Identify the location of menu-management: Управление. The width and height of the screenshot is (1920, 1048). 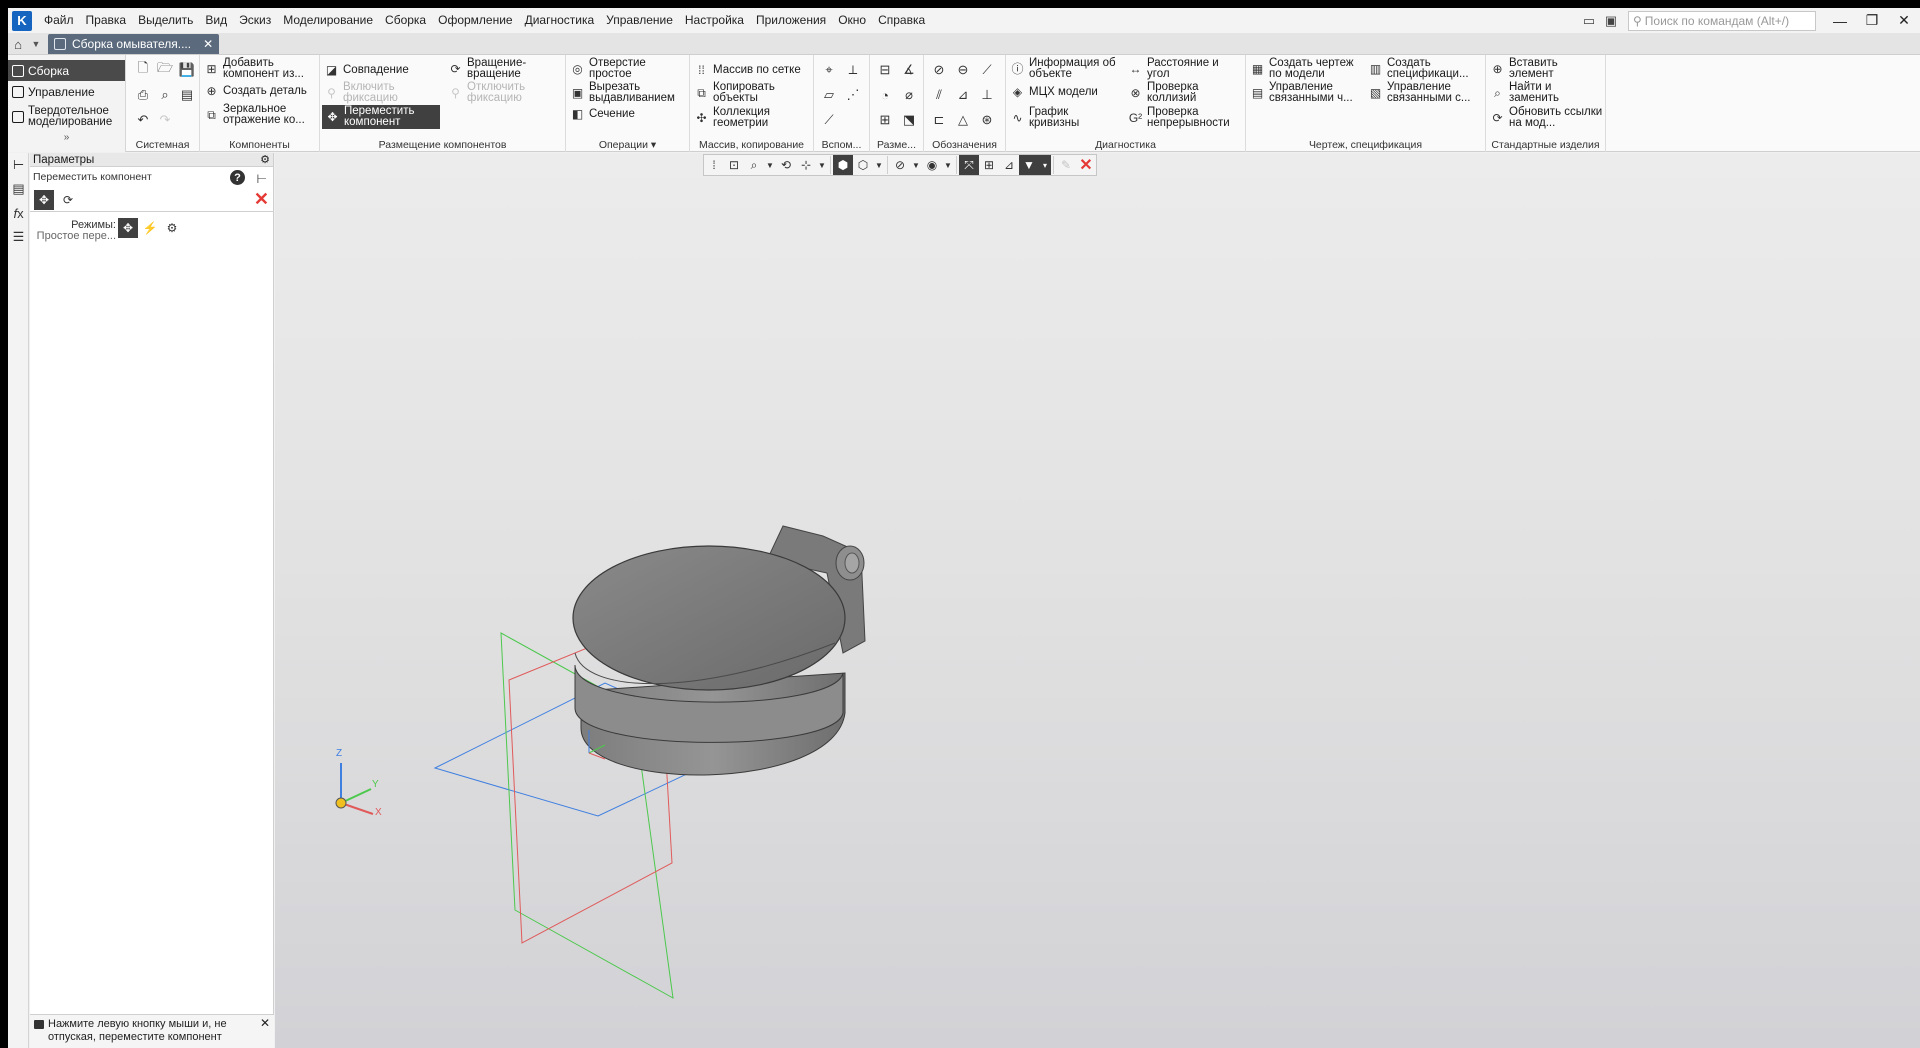
(639, 20).